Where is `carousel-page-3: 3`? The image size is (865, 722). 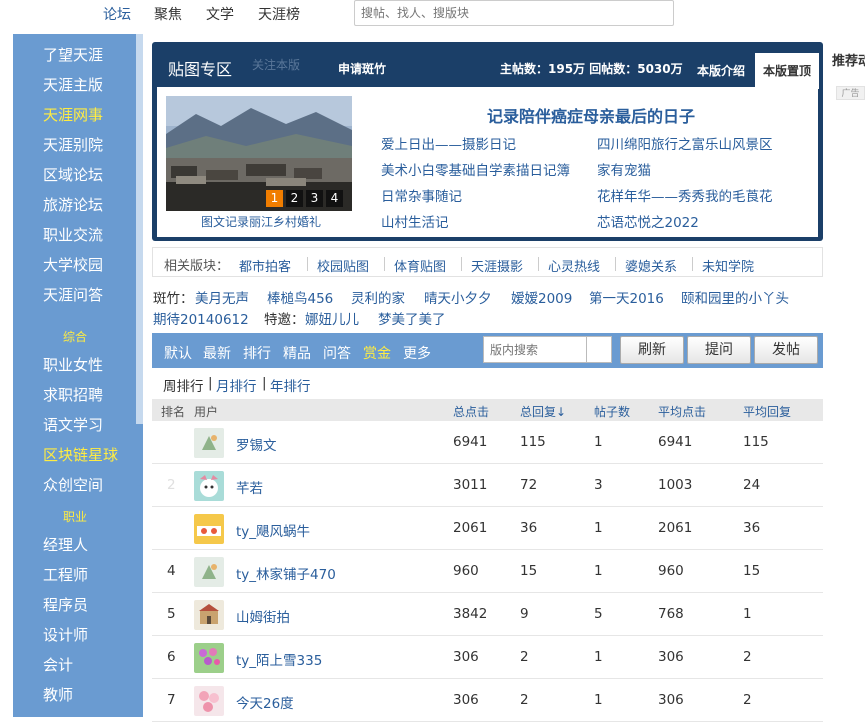 carousel-page-3: 3 is located at coordinates (314, 198).